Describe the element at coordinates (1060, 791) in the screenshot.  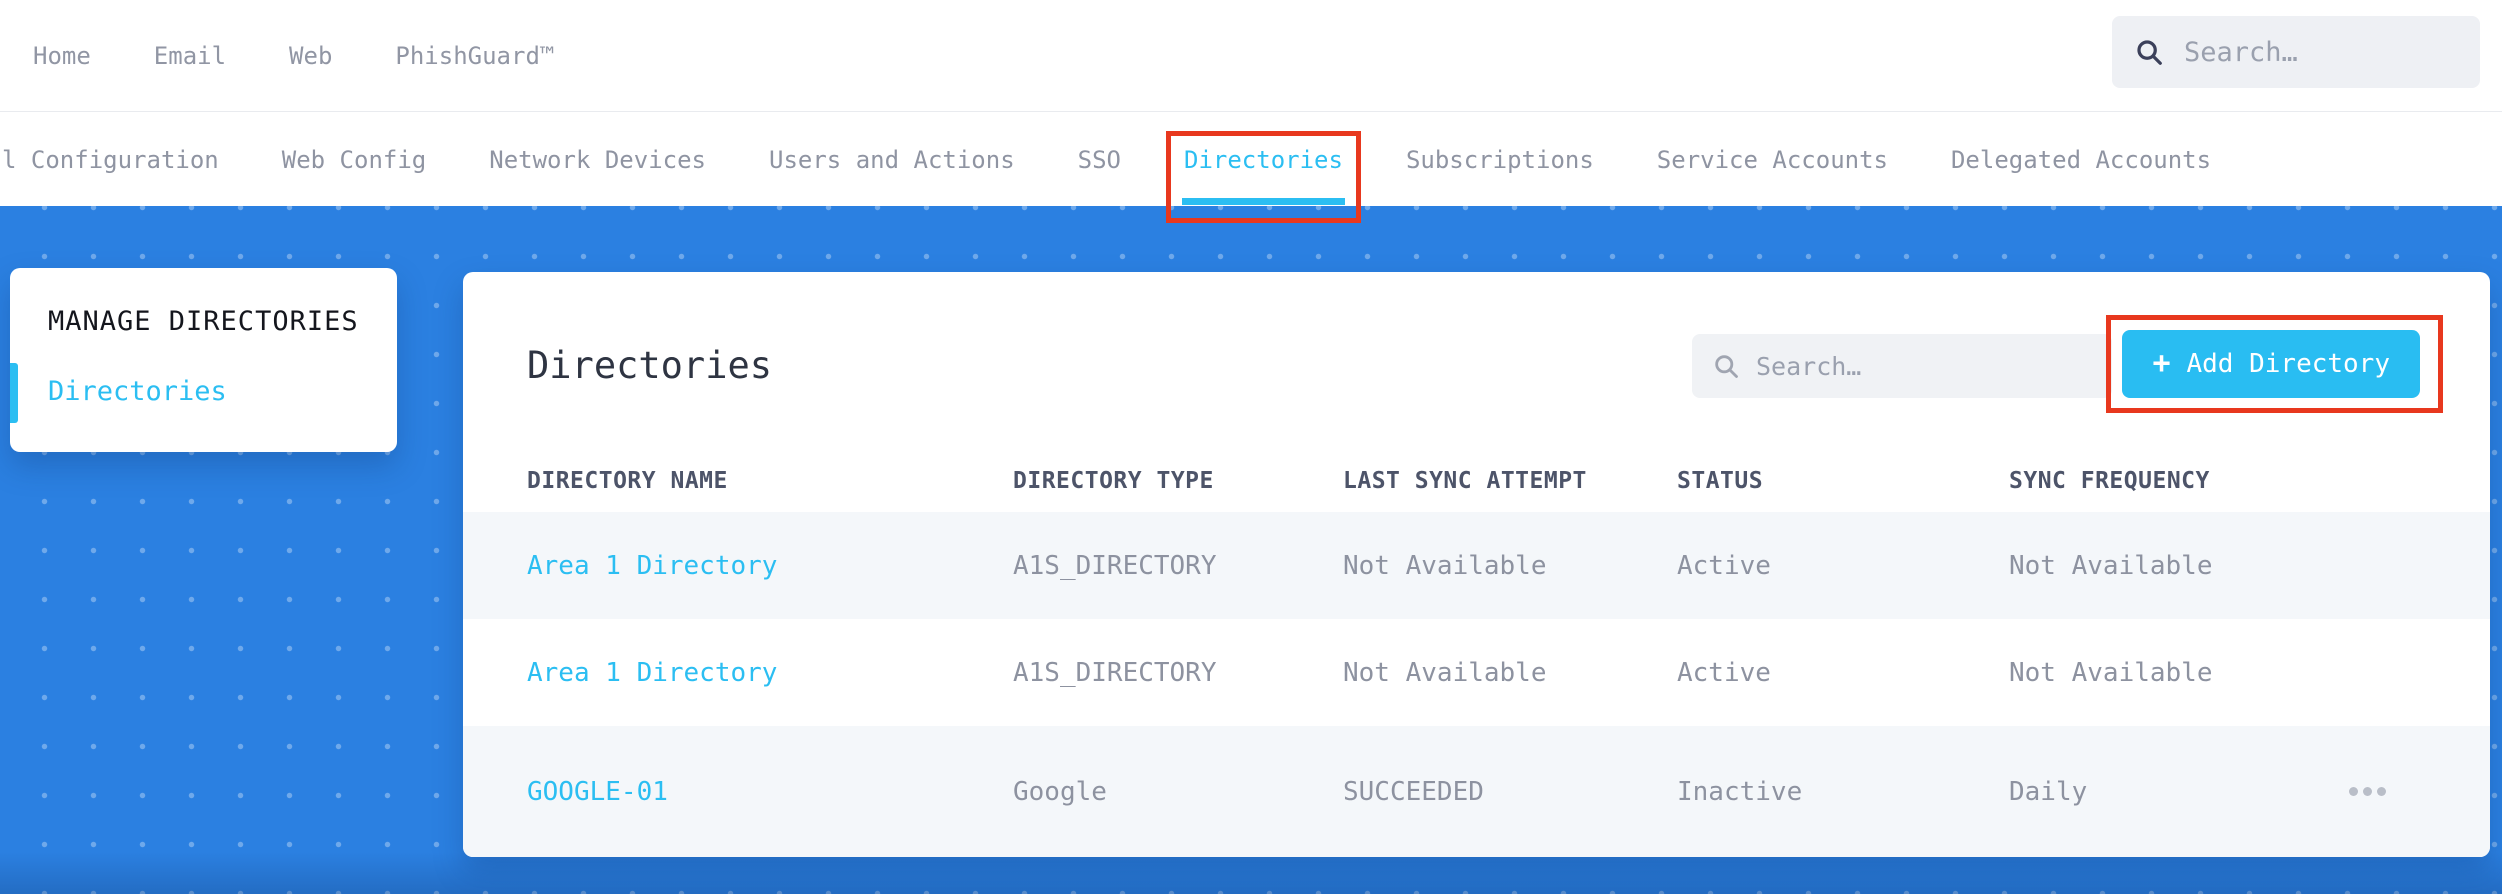
I see `directory-type-cell: Google` at that location.